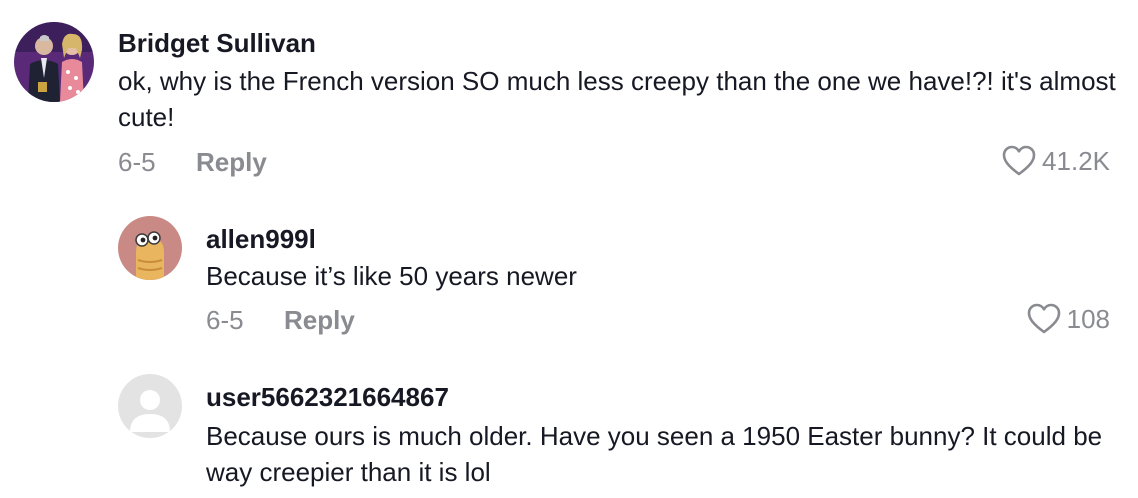 Image resolution: width=1138 pixels, height=498 pixels. Describe the element at coordinates (1076, 160) in the screenshot. I see `like-count: 41.2K` at that location.